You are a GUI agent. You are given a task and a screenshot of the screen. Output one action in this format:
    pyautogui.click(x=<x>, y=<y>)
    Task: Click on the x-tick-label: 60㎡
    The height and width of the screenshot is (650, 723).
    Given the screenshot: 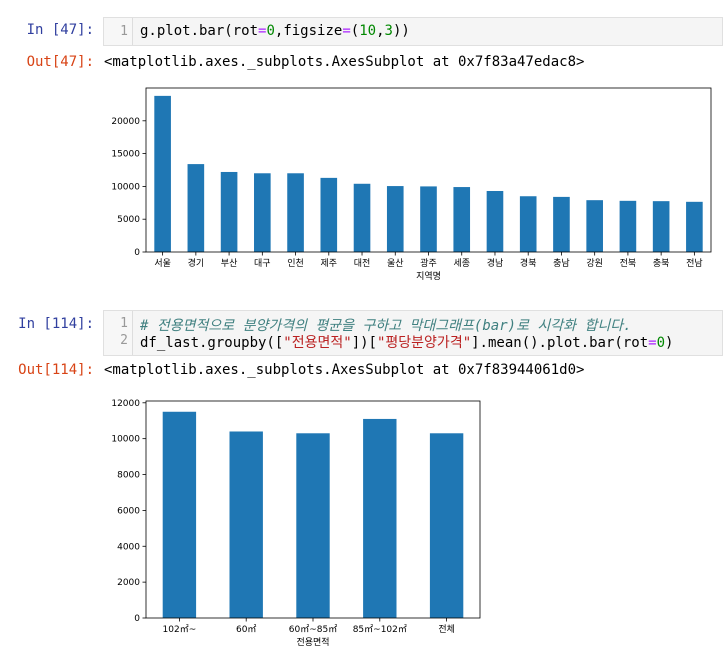 What is the action you would take?
    pyautogui.click(x=246, y=629)
    